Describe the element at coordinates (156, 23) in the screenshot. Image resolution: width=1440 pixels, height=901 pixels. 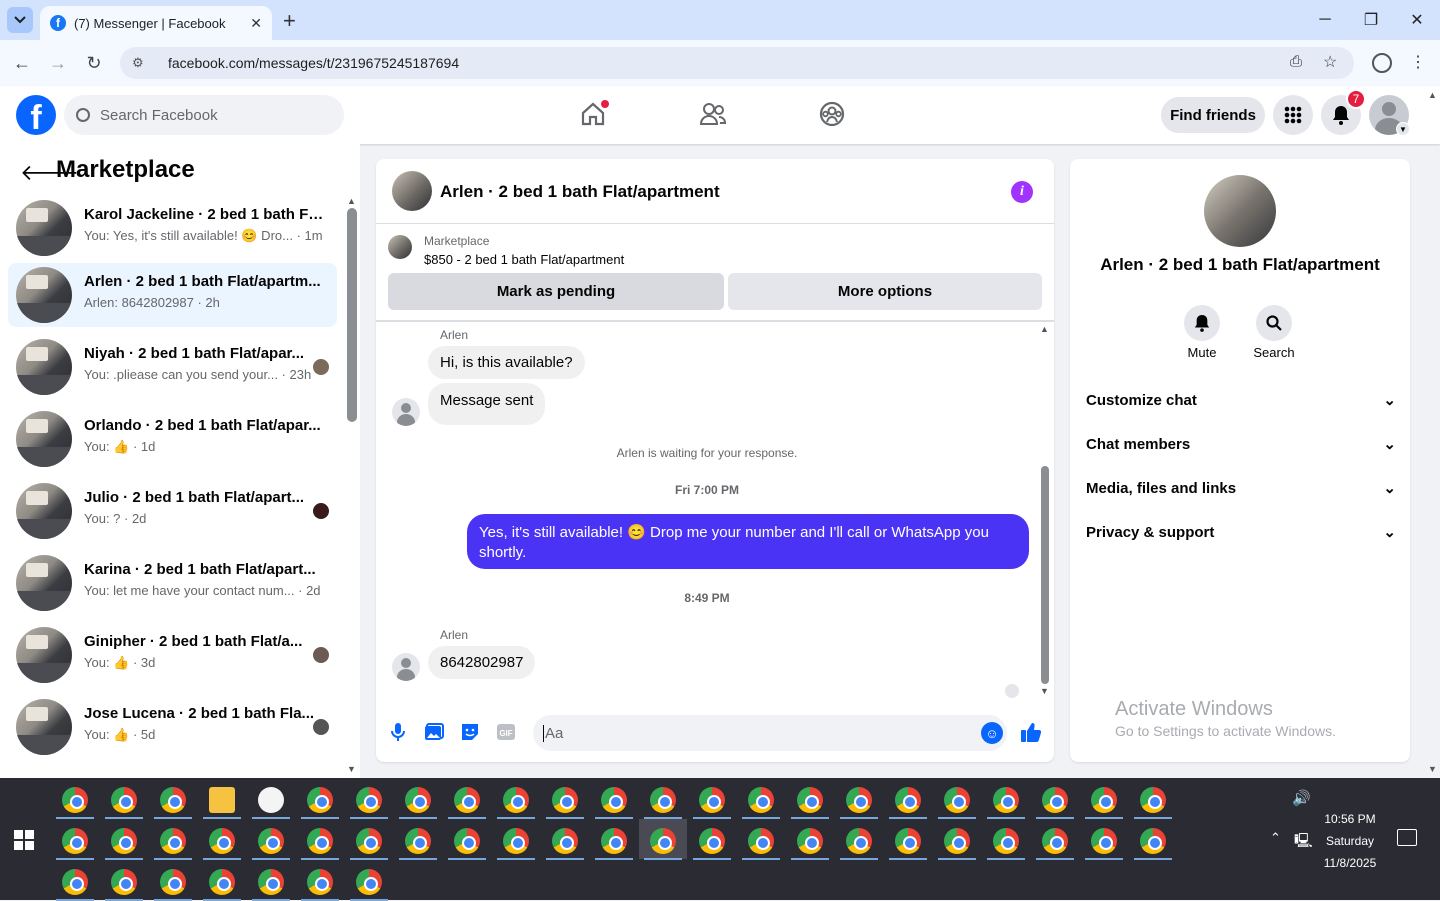
I see `browser-tab: f (7) Messenger | Facebook ✕` at that location.